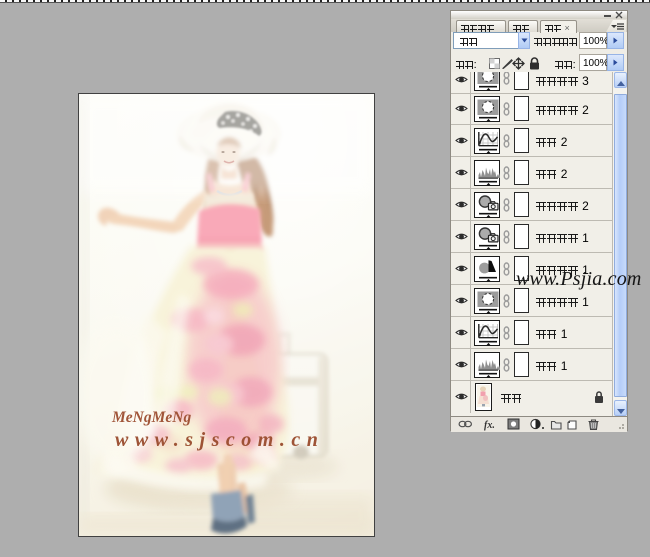 This screenshot has width=650, height=557. What do you see at coordinates (489, 425) in the screenshot?
I see `svg-text: fx.` at bounding box center [489, 425].